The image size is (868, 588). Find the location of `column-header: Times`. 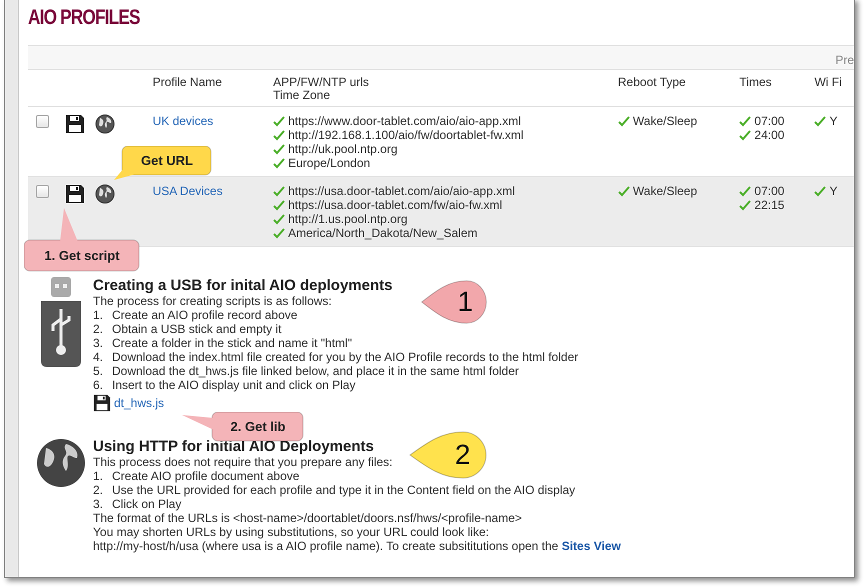

column-header: Times is located at coordinates (756, 83).